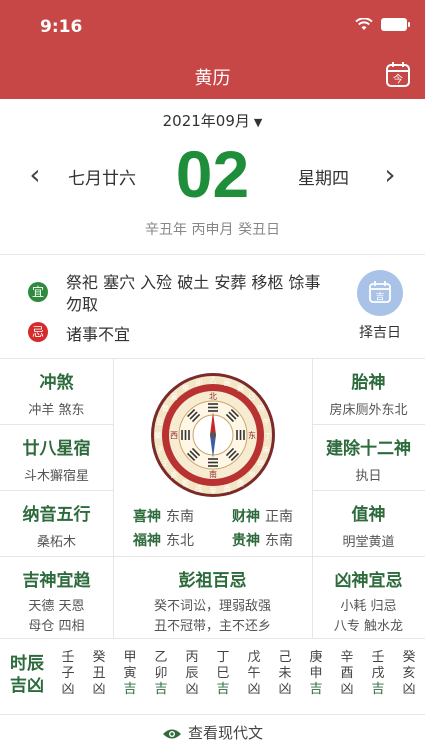  What do you see at coordinates (368, 459) in the screenshot?
I see `jianchu-cell: 建除十二神 执日` at bounding box center [368, 459].